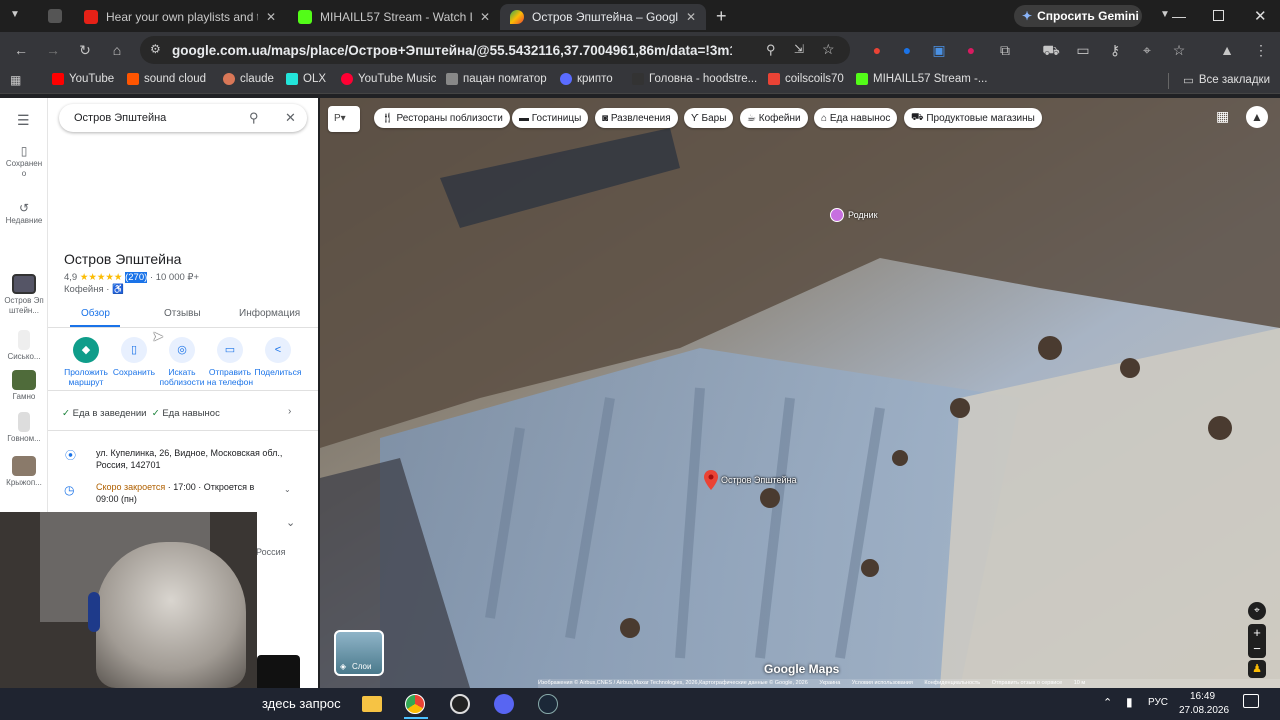 The height and width of the screenshot is (720, 1280). Describe the element at coordinates (1257, 632) in the screenshot. I see `zoom-in-button: +` at that location.